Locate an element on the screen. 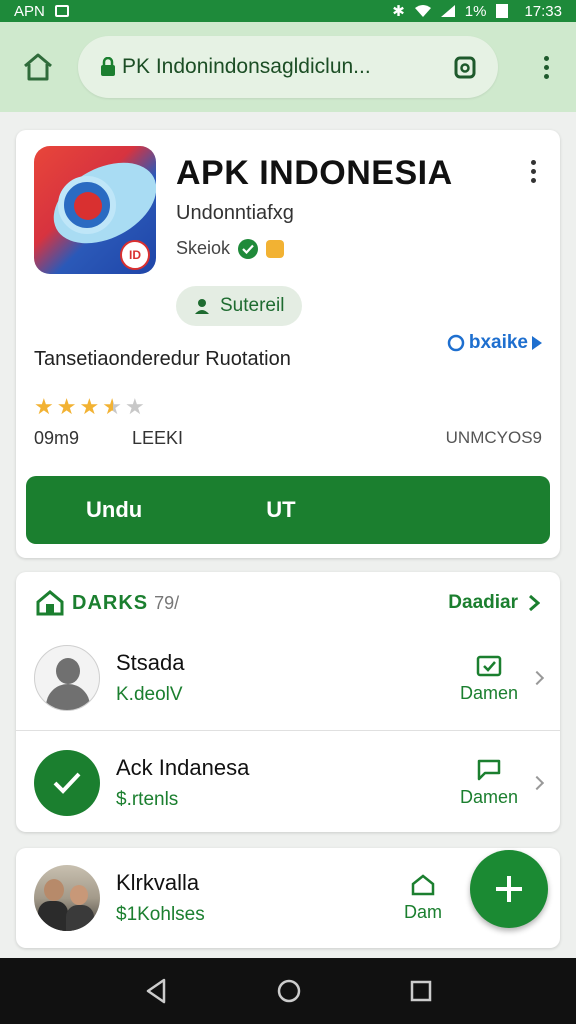 The width and height of the screenshot is (576, 1024). app-developer: Undonntiafxg is located at coordinates (235, 213).